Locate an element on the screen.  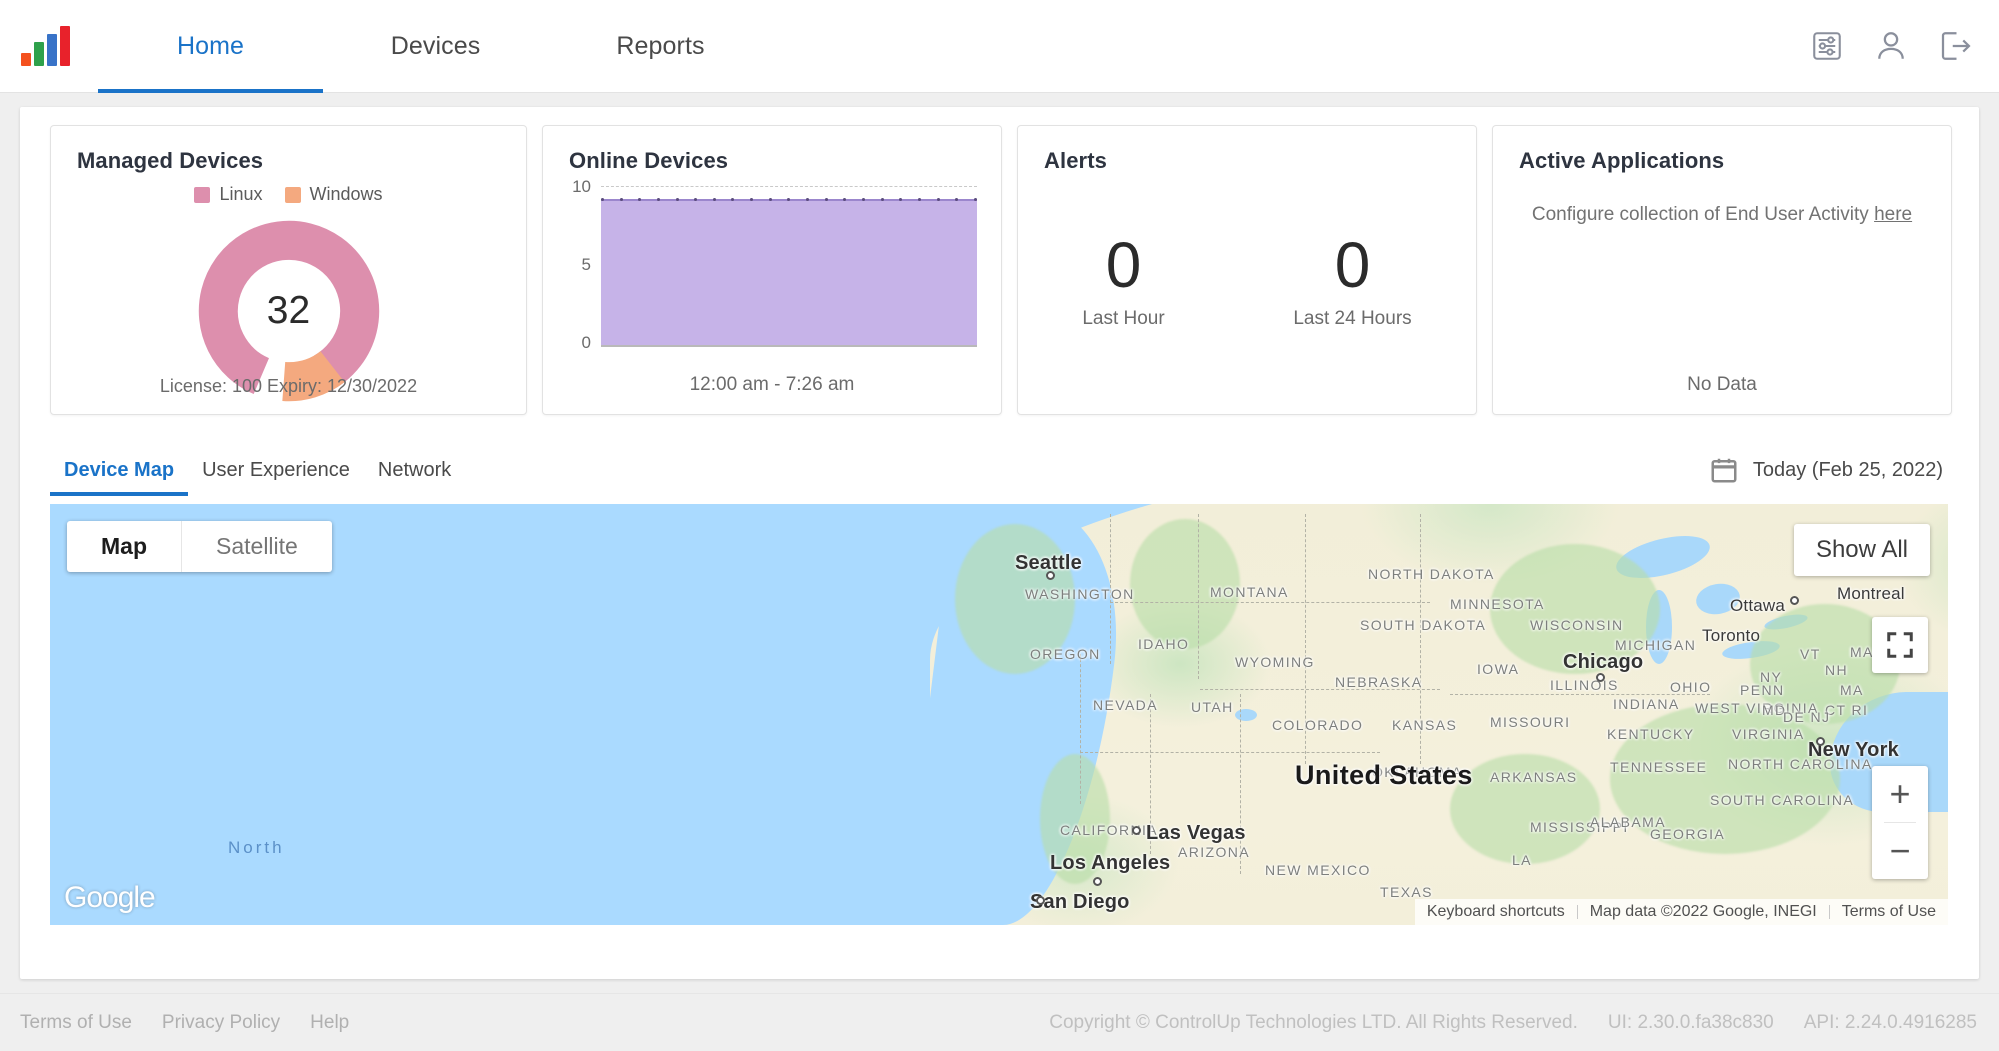
header-action-icons is located at coordinates (1891, 46).